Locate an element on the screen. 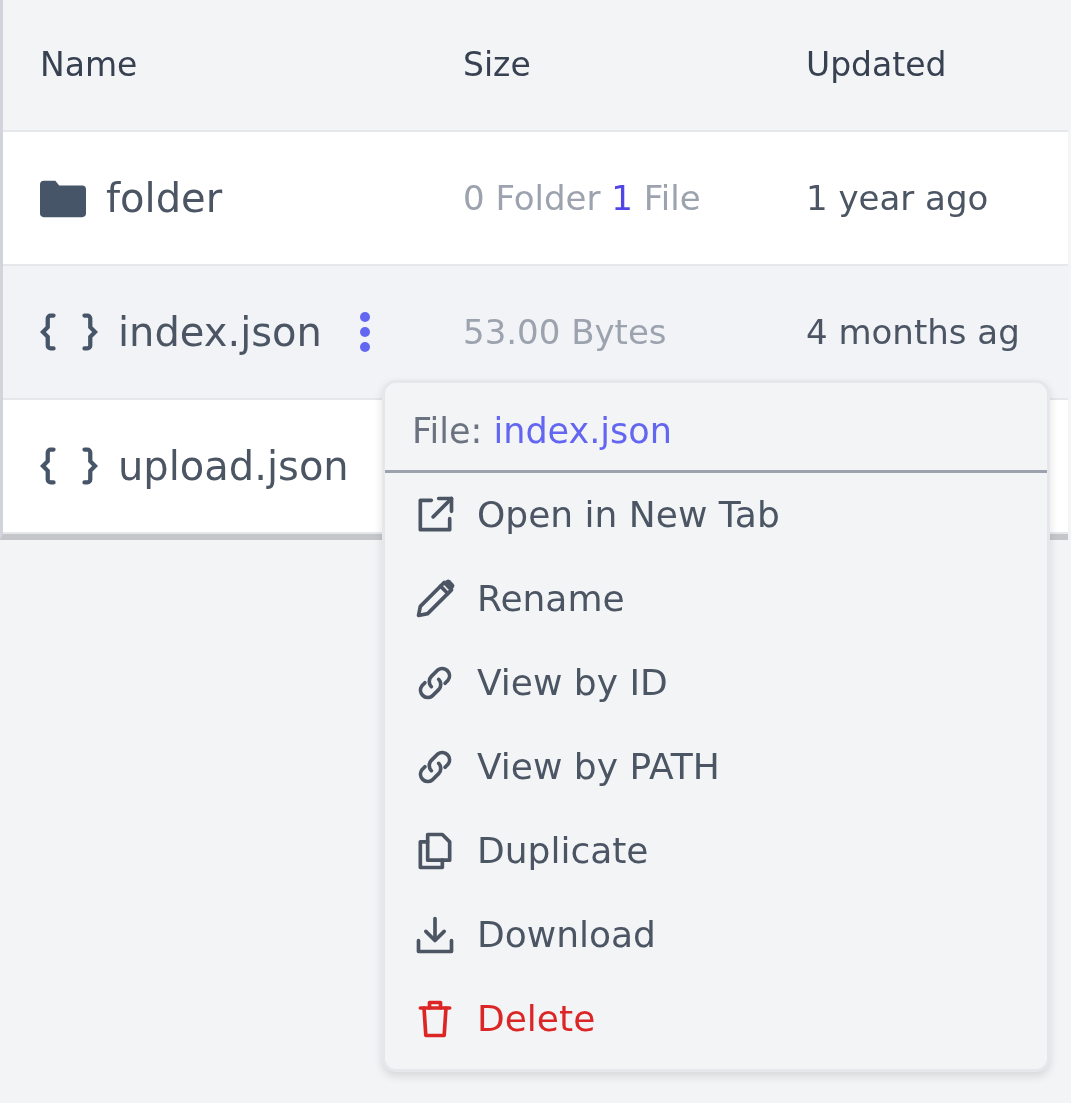  menu-item: Duplicate is located at coordinates (716, 850).